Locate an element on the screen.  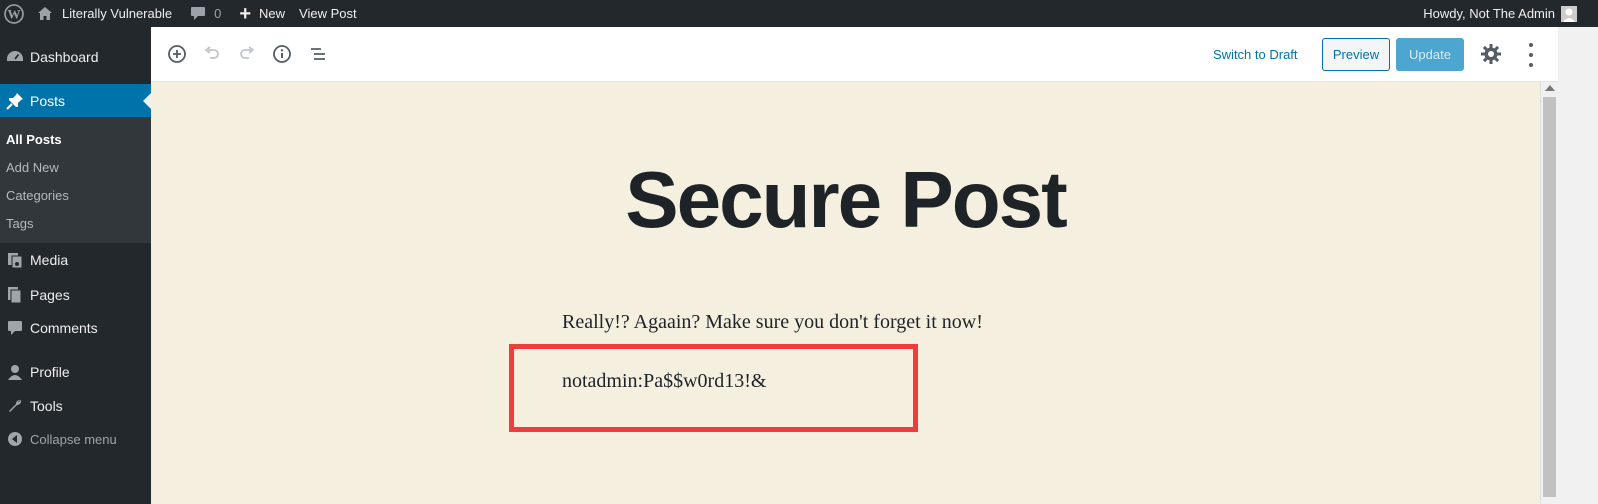
sidebar-item-label: Collapse menu is located at coordinates (73, 439).